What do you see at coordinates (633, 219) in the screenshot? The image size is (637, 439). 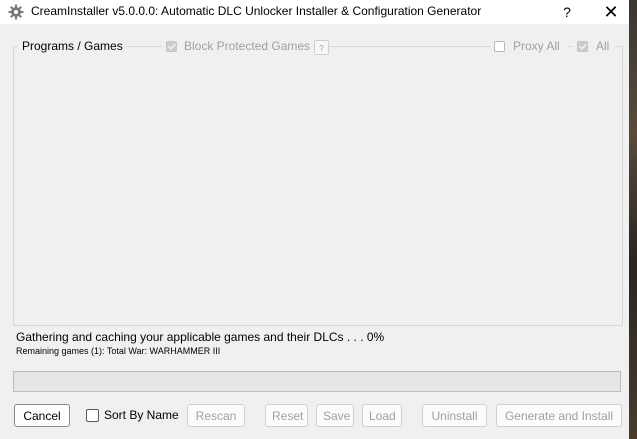 I see `background-edge` at bounding box center [633, 219].